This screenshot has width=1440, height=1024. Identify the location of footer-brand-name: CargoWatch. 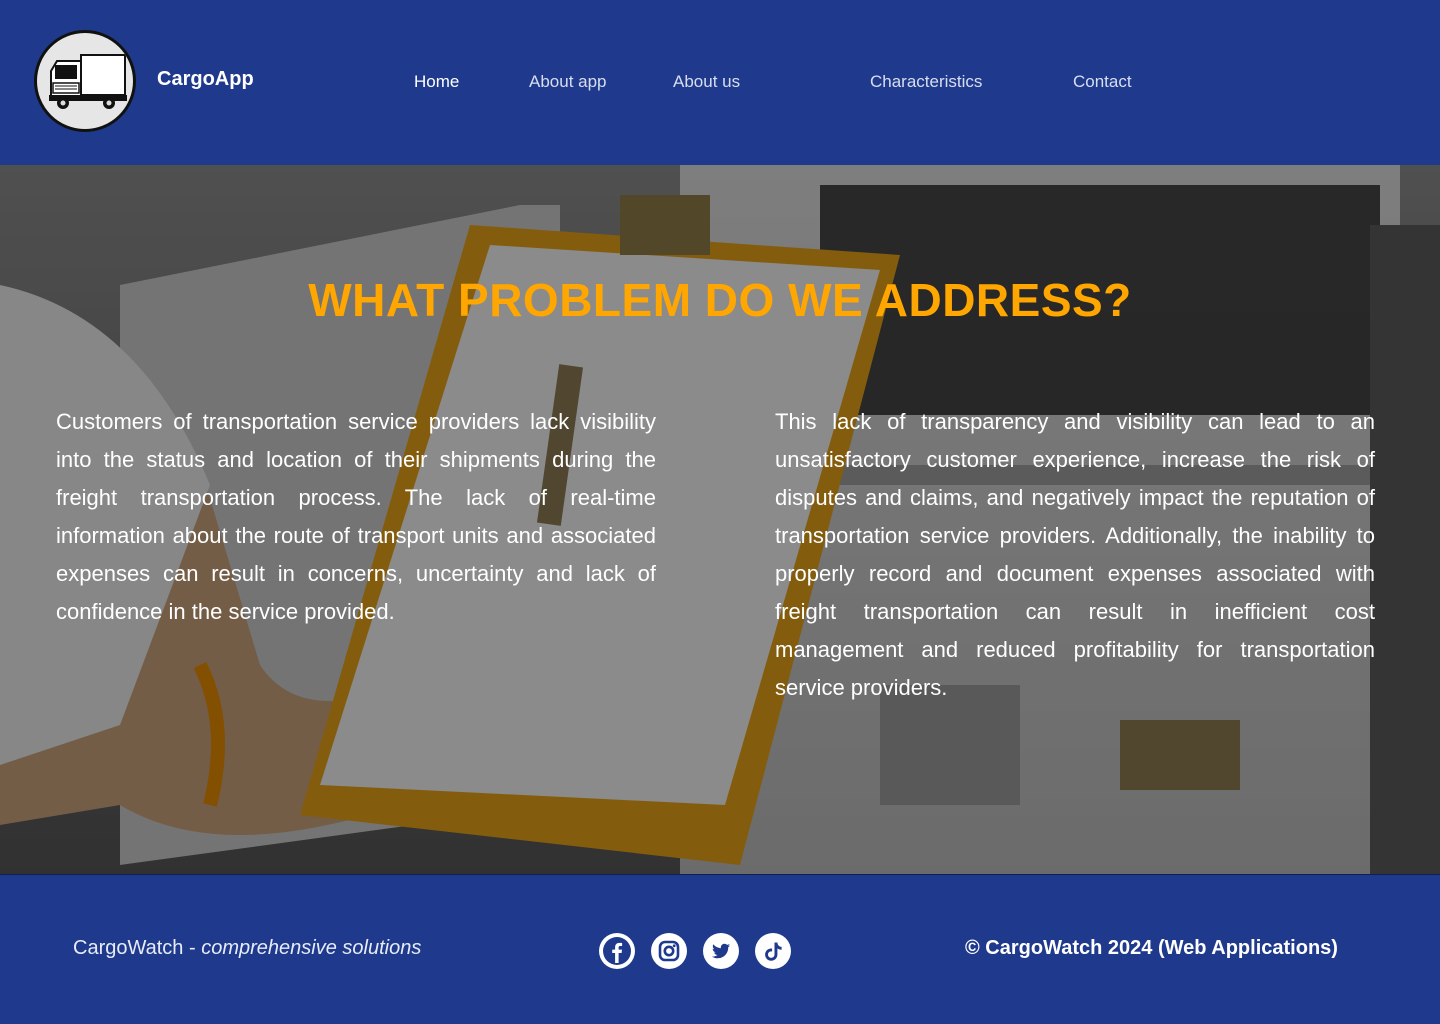
(128, 948).